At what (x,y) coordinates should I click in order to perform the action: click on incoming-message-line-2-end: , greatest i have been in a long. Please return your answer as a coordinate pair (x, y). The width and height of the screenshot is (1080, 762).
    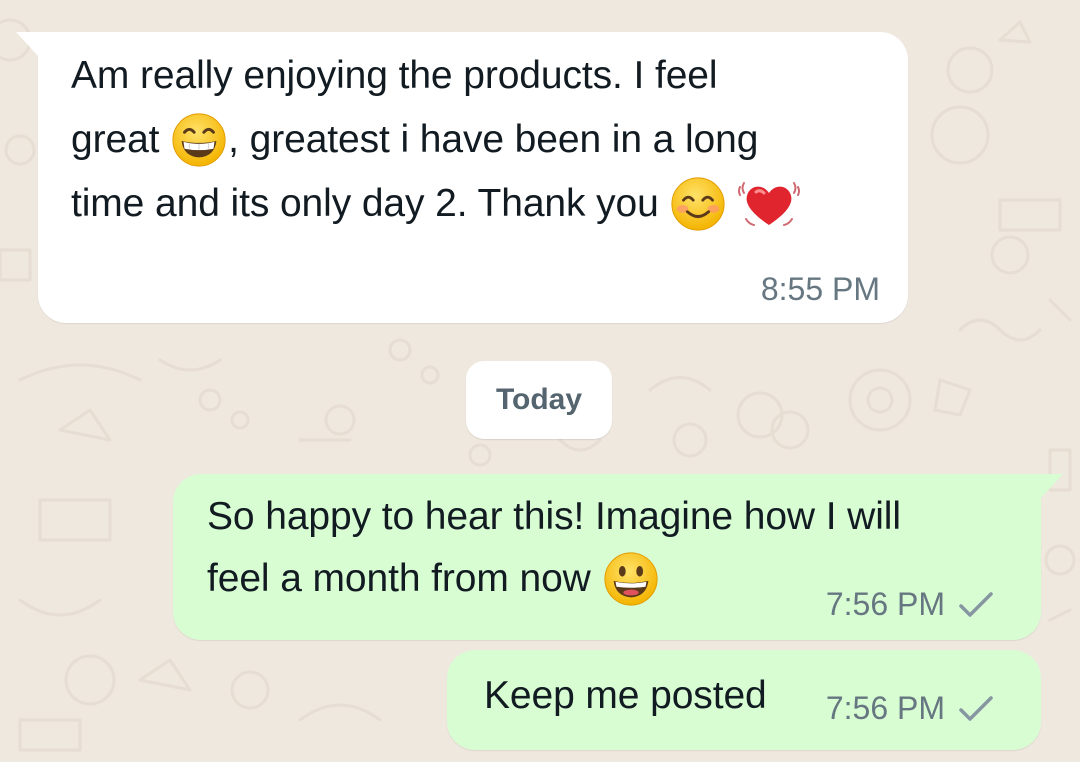
    Looking at the image, I should click on (493, 139).